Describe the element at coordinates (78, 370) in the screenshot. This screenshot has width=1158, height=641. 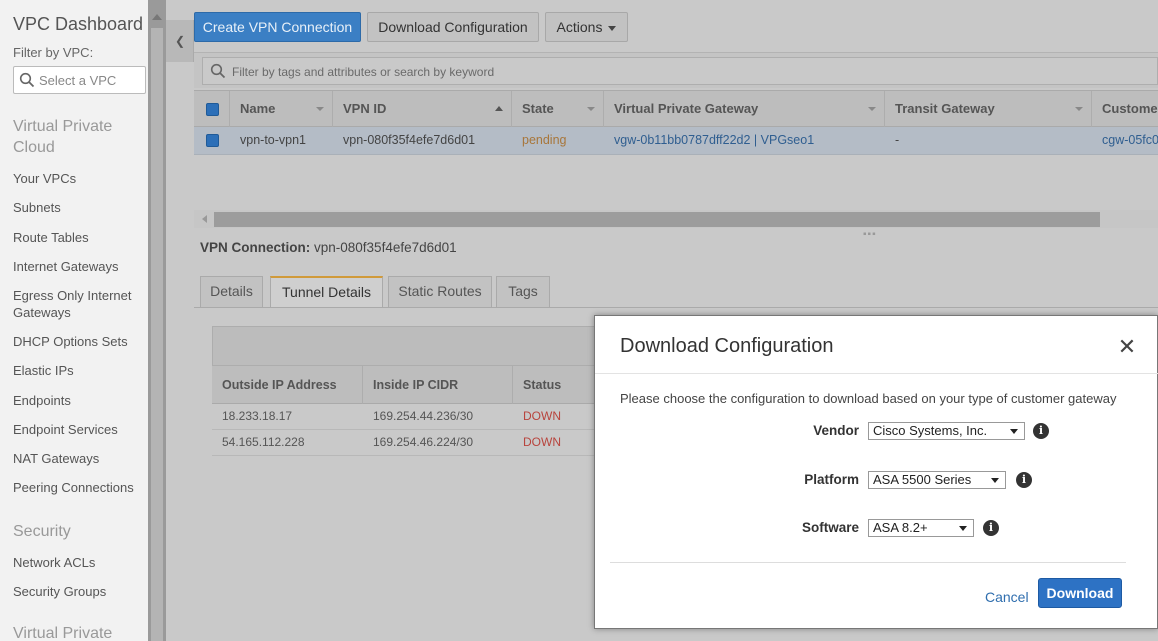
I see `sidebar-item-elastic-ips: Elastic IPs` at that location.